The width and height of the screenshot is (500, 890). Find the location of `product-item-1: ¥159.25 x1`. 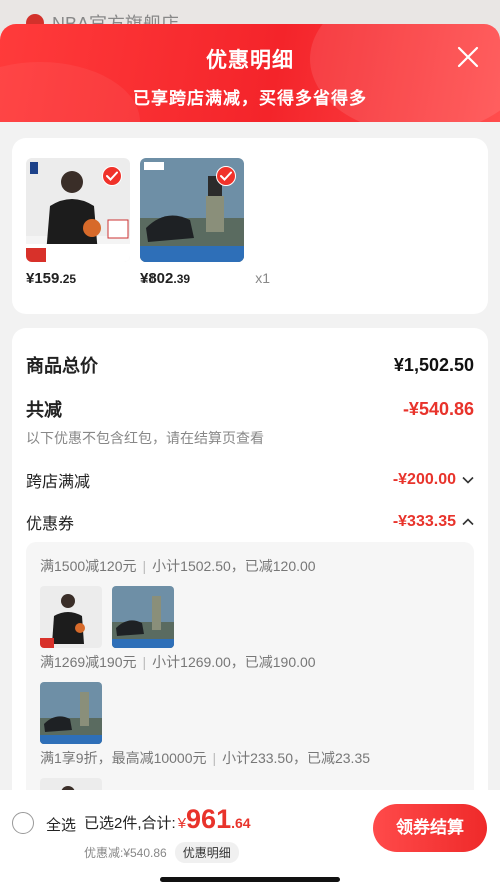

product-item-1: ¥159.25 x1 is located at coordinates (91, 222).